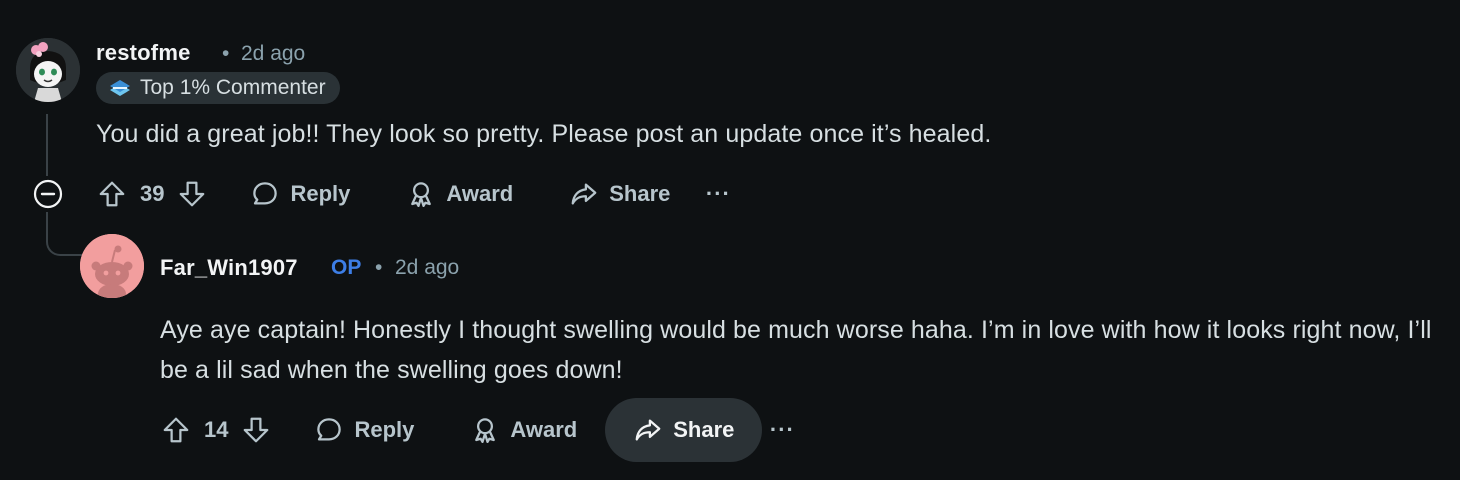 Image resolution: width=1460 pixels, height=480 pixels. I want to click on badge-label: Top 1% Commenter, so click(233, 87).